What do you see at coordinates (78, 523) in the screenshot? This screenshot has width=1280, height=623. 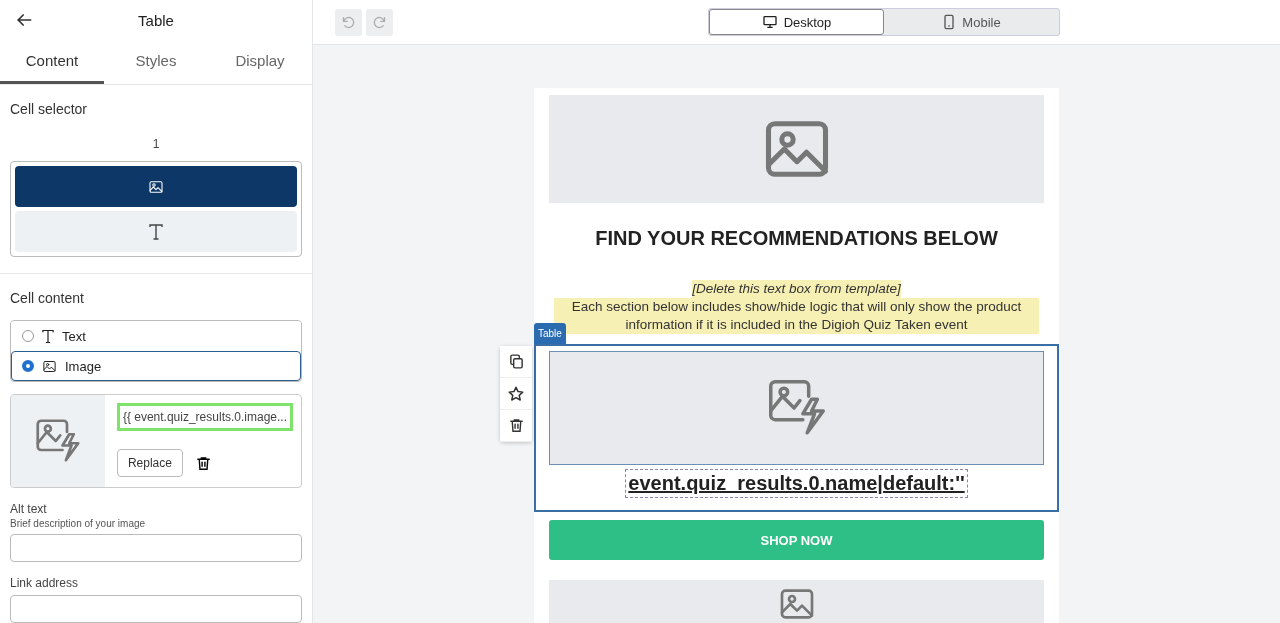 I see `field-hint: Brief description of your image` at bounding box center [78, 523].